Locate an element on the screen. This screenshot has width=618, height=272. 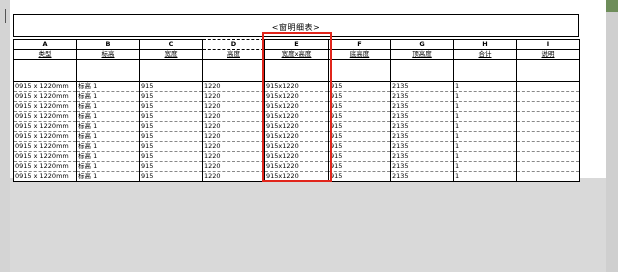
column-letter-f: F is located at coordinates (359, 44).